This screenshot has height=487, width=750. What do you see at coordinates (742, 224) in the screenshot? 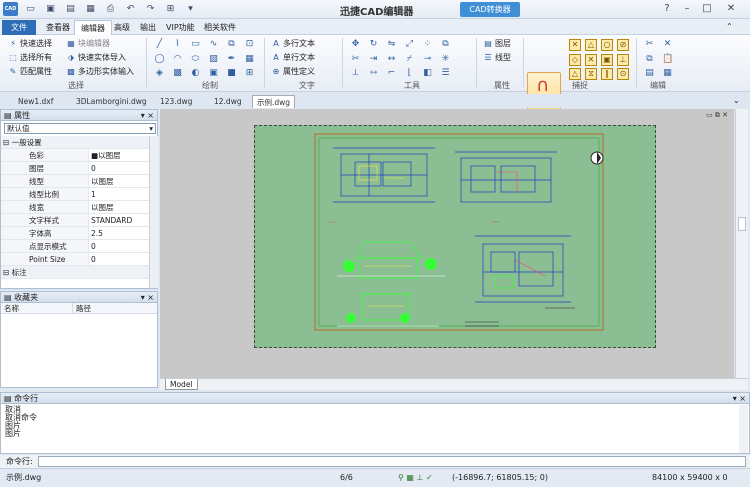
I see `scroll-thumb` at bounding box center [742, 224].